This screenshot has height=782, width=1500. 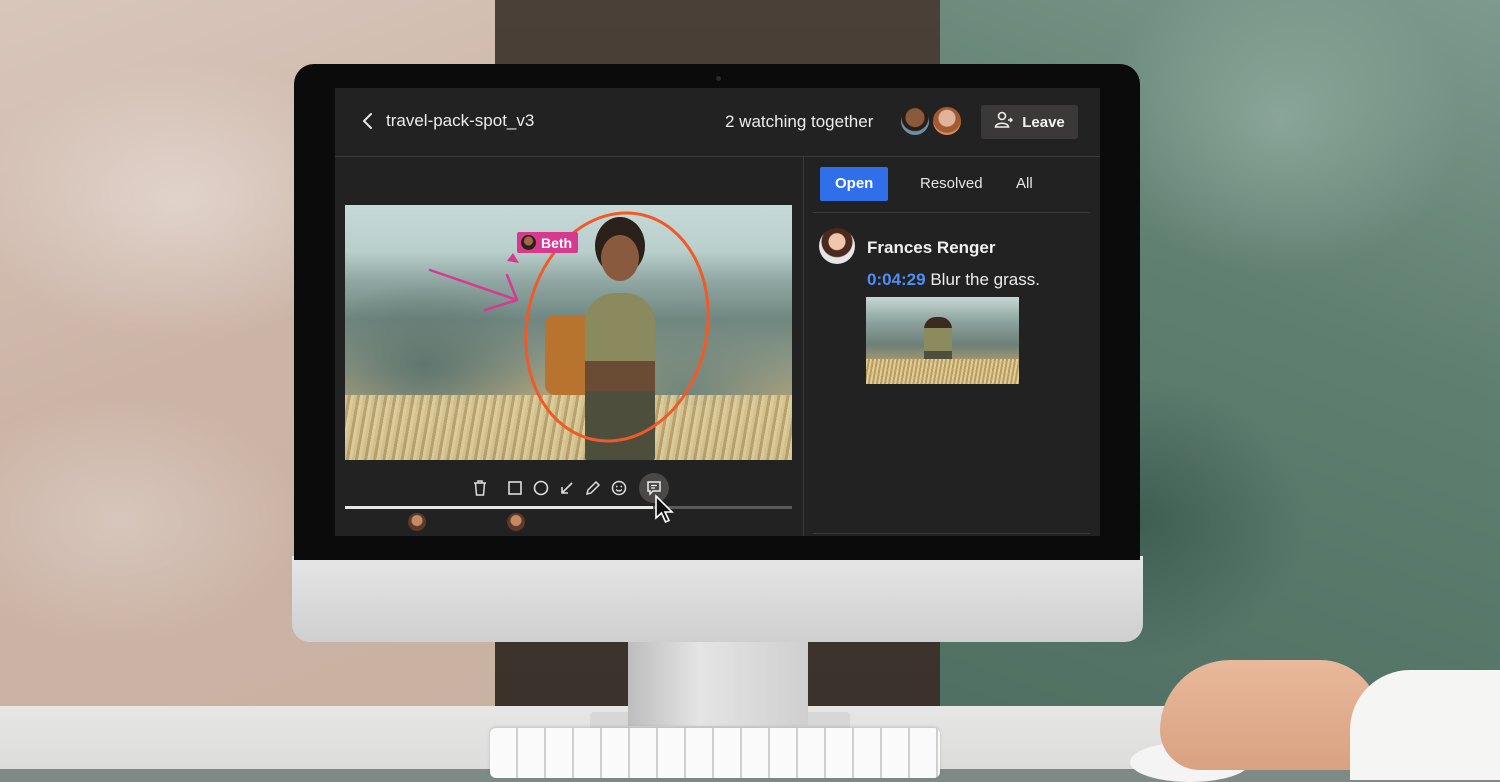 What do you see at coordinates (799, 121) in the screenshot?
I see `watching-status: 2 watching together` at bounding box center [799, 121].